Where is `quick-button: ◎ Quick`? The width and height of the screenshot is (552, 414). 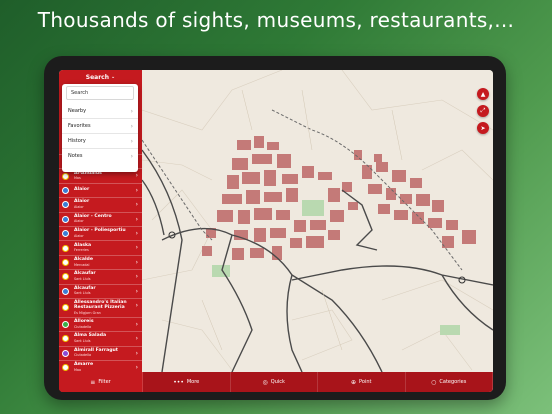
quick-button: ◎ Quick is located at coordinates (274, 382).